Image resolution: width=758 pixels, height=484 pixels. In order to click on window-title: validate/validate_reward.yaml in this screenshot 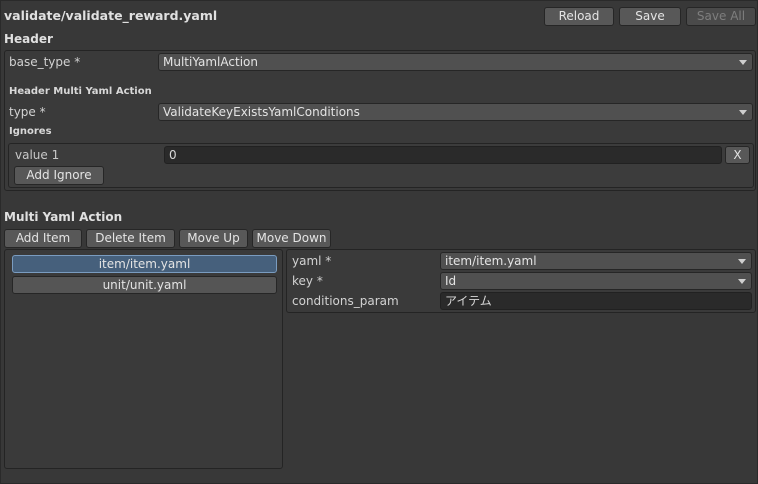, I will do `click(111, 15)`.